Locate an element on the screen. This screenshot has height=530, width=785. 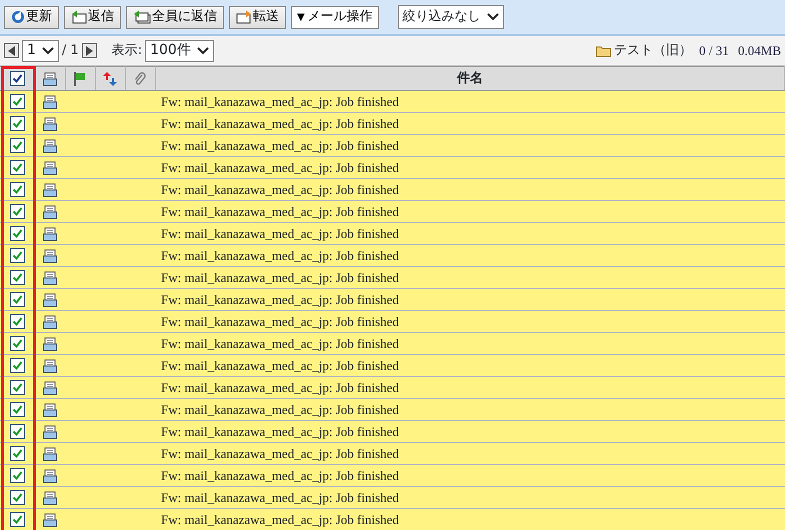
paperclip-icon is located at coordinates (140, 79).